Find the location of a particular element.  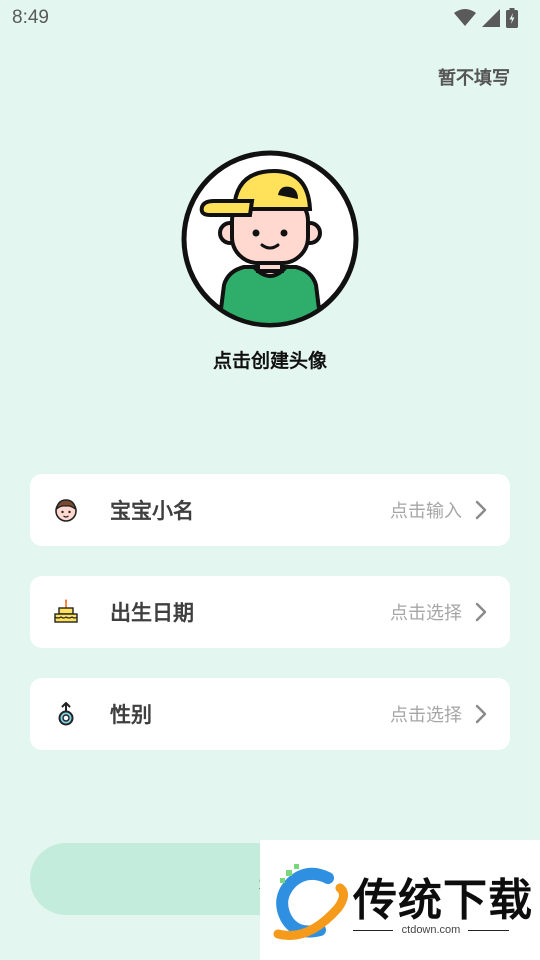

baby-face-icon is located at coordinates (66, 510).